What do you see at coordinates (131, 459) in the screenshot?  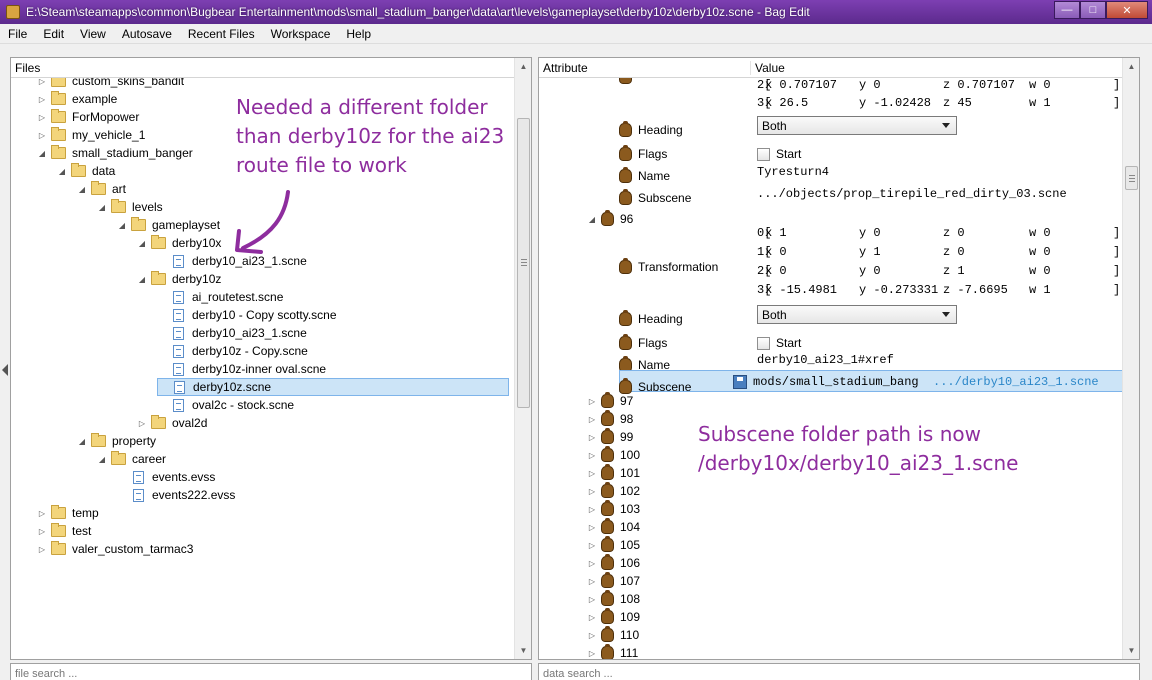 I see `tree-folder-row: ◢ career` at bounding box center [131, 459].